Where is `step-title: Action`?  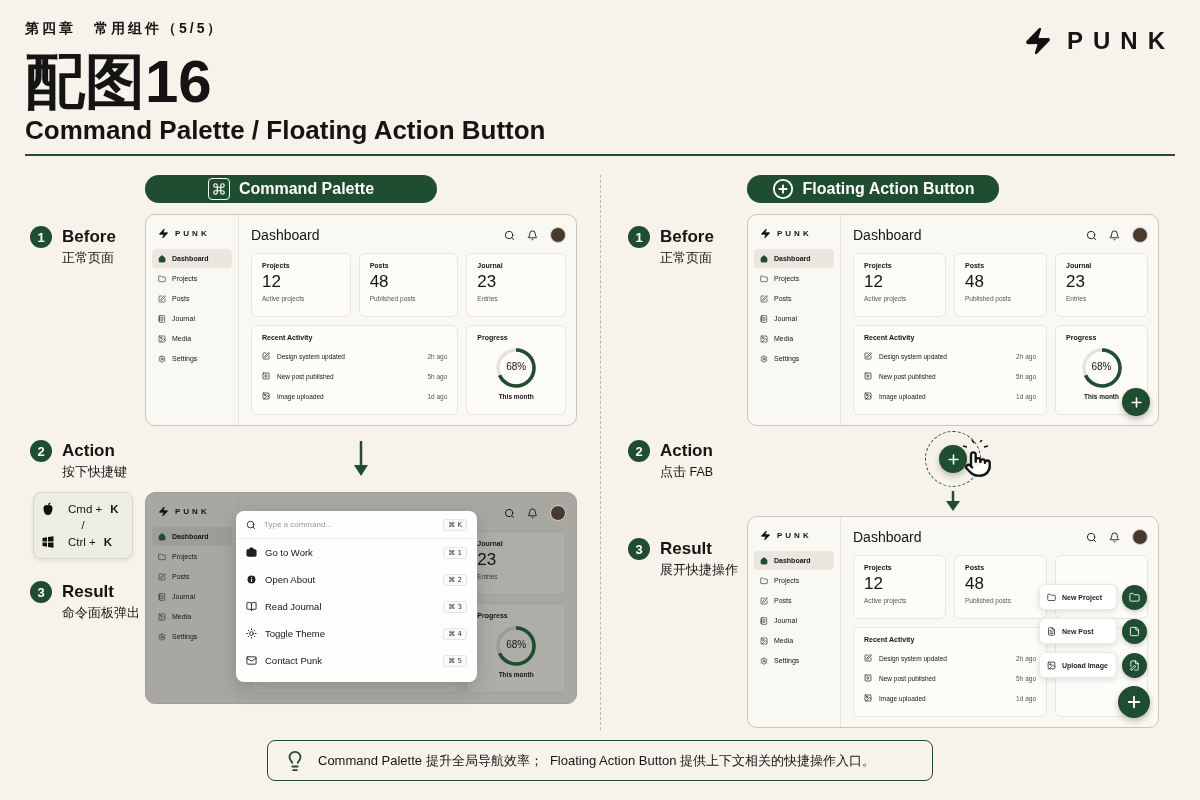
step-title: Action is located at coordinates (687, 451).